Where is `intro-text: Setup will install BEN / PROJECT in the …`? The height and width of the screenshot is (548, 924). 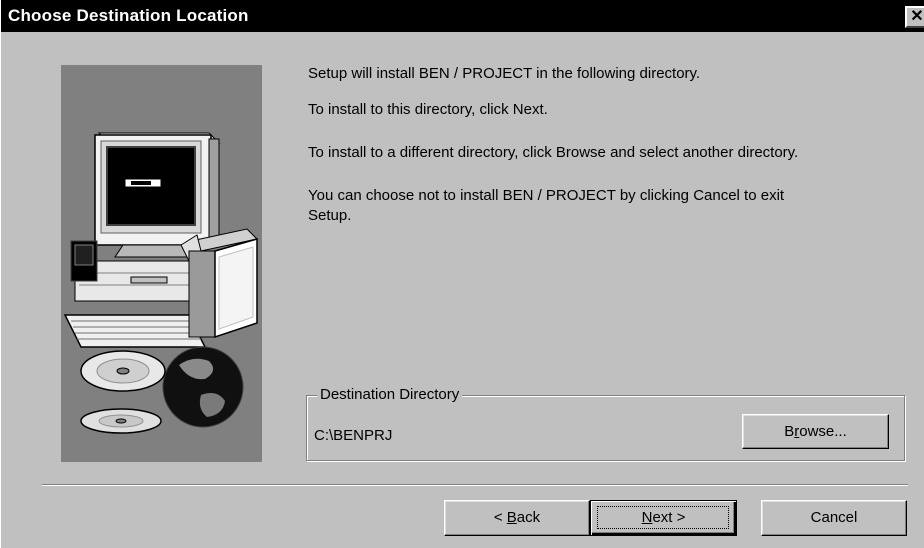 intro-text: Setup will install BEN / PROJECT in the … is located at coordinates (504, 73).